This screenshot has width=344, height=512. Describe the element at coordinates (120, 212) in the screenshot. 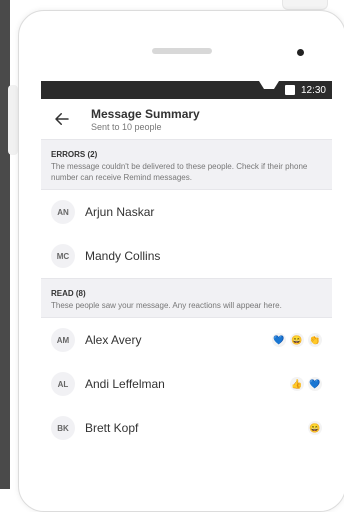

I see `person-name: Arjun Naskar` at that location.